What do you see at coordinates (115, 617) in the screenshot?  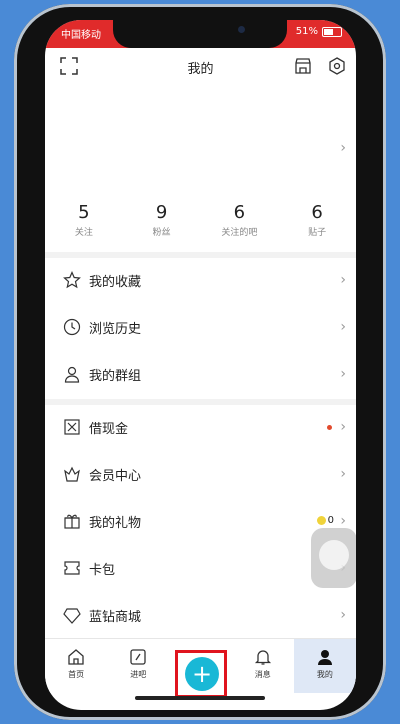 I see `menu-item-label: 蓝钻商城` at bounding box center [115, 617].